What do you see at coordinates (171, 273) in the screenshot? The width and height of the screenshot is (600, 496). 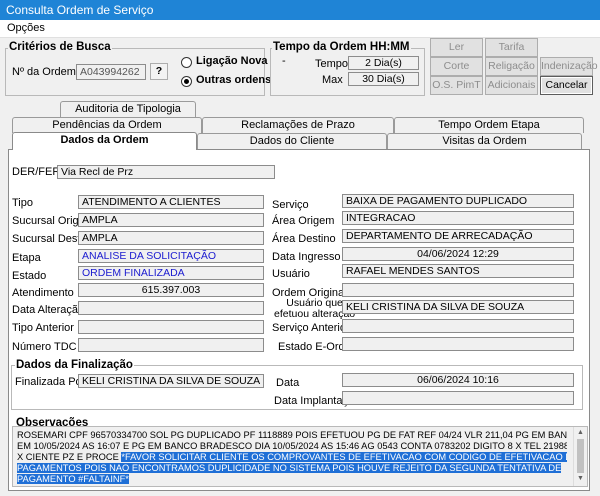 I see `estado-field: ORDEM FINALIZADA` at bounding box center [171, 273].